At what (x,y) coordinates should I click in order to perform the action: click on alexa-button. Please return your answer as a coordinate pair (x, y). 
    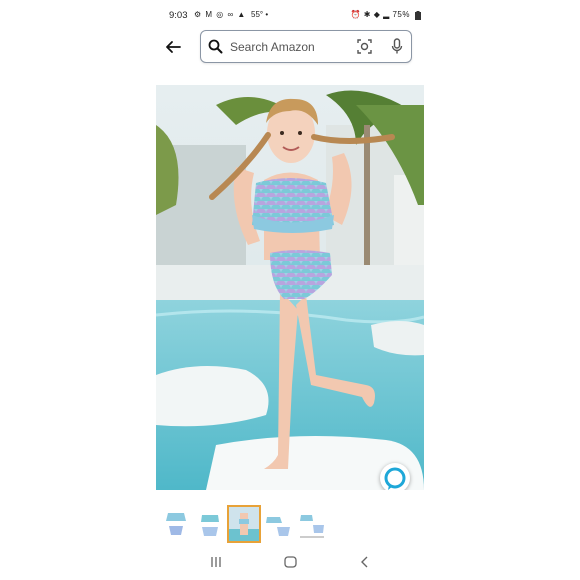
    Looking at the image, I should click on (395, 476).